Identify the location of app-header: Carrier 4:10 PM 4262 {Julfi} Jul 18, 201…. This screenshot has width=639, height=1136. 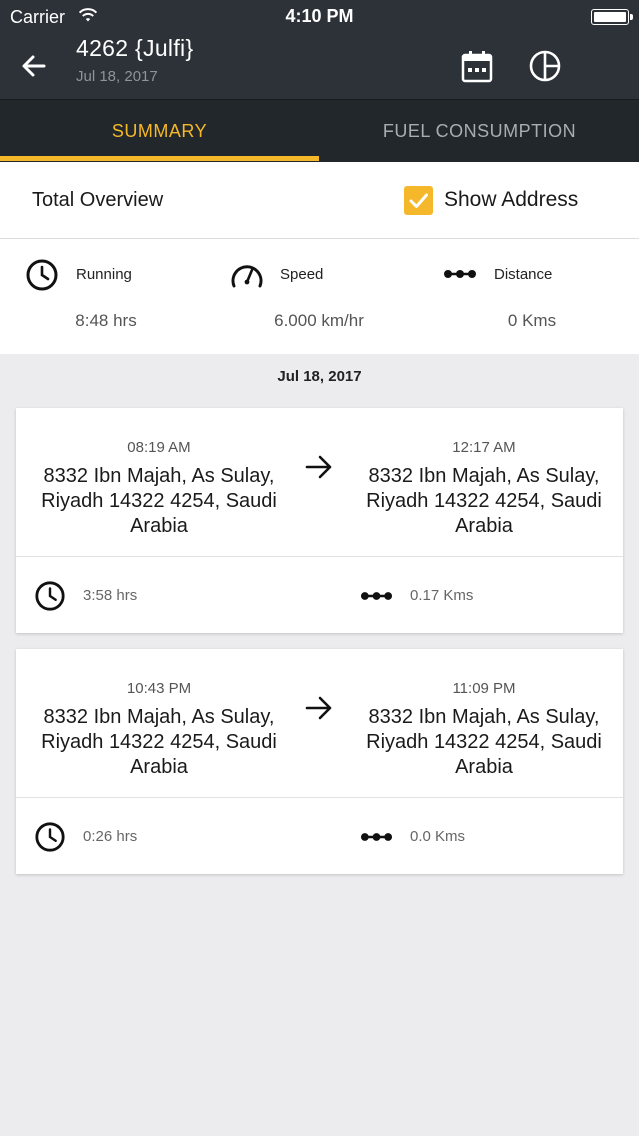
(319, 81).